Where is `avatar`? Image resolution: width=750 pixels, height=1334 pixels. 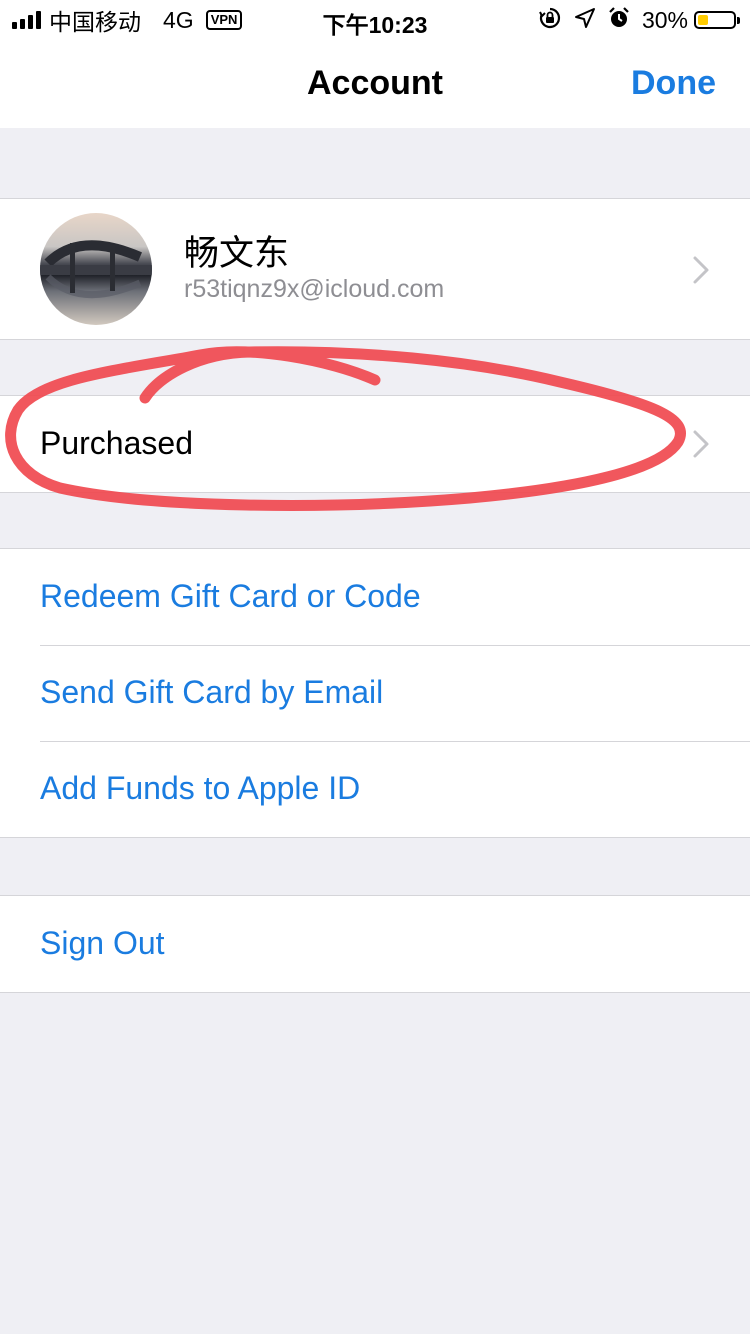
avatar is located at coordinates (96, 269).